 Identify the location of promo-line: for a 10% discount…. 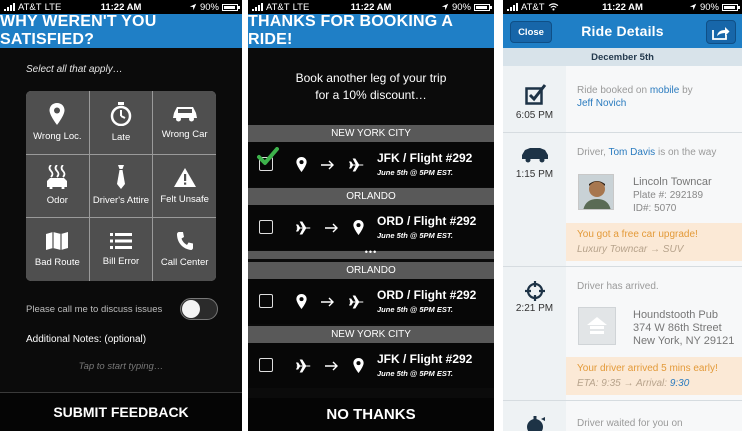
(371, 95).